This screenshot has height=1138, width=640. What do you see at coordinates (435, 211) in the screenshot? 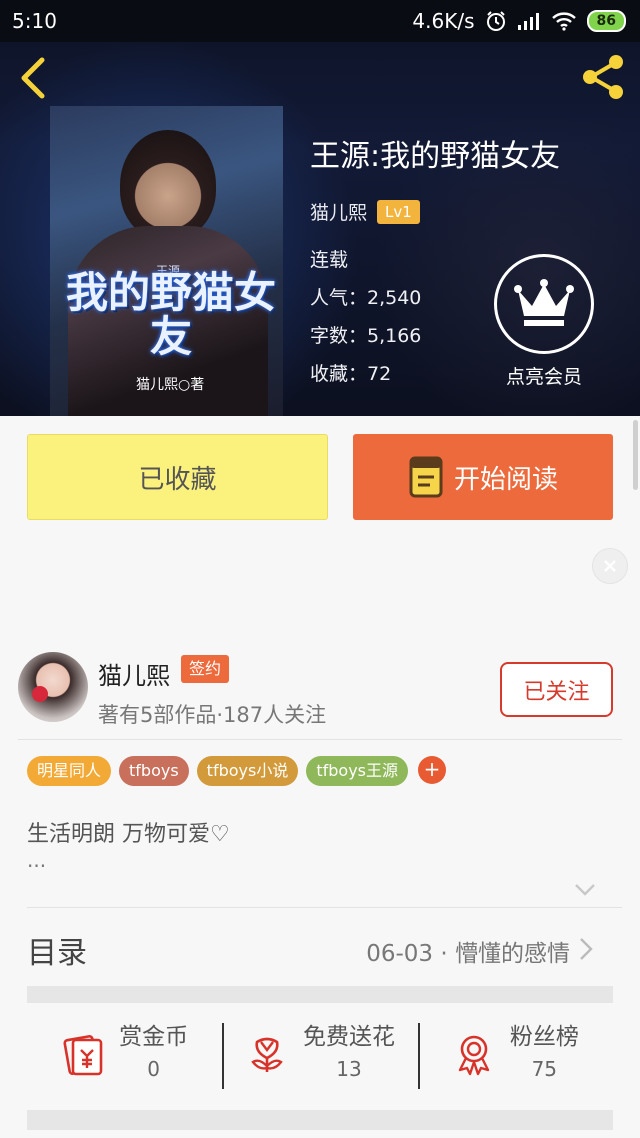
I see `book-author-row: 猫儿熙 Lv1` at bounding box center [435, 211].